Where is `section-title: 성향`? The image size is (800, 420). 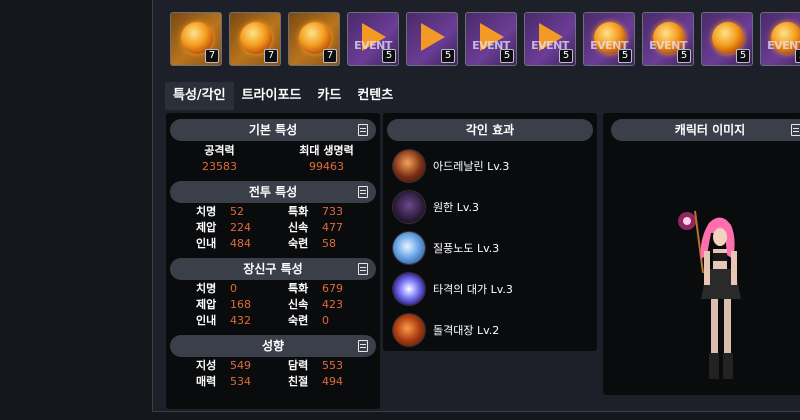
section-title: 성향 is located at coordinates (273, 346).